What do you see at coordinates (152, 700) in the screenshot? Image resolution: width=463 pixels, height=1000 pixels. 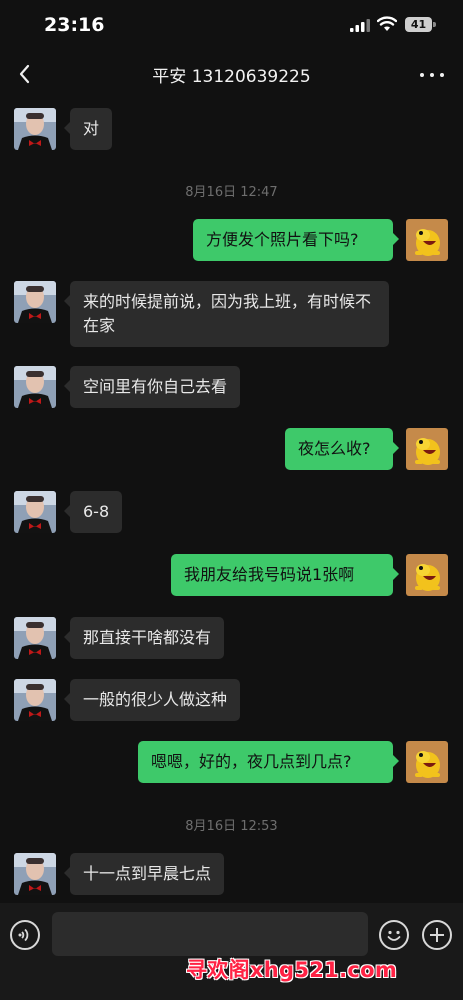 I see `message-bubble: 一般的很少人做这种` at bounding box center [152, 700].